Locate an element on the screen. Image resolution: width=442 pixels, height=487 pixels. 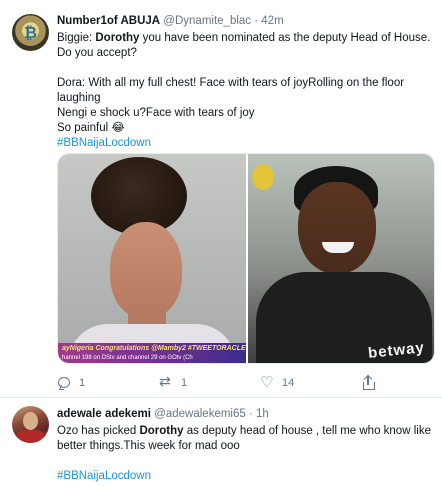
display-name: Number1of ABUJA is located at coordinates (108, 21).